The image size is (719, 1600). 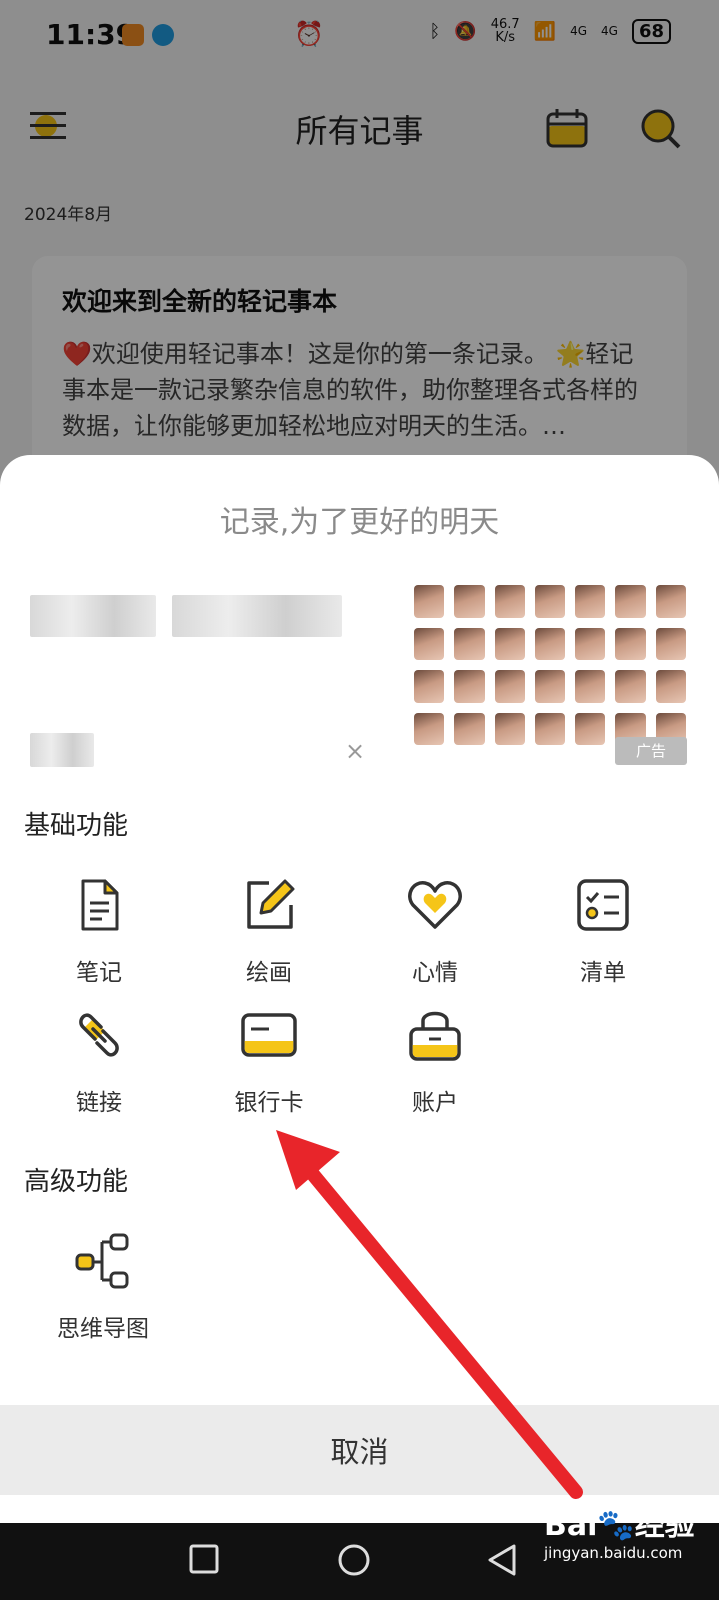 I want to click on annotation-arrow, so click(x=429, y=1314).